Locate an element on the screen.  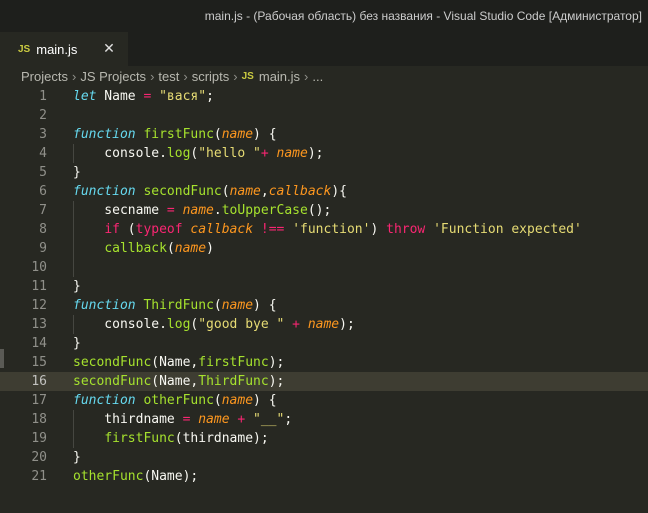
code-text: firstFunc(thirdname); is located at coordinates (170, 438).